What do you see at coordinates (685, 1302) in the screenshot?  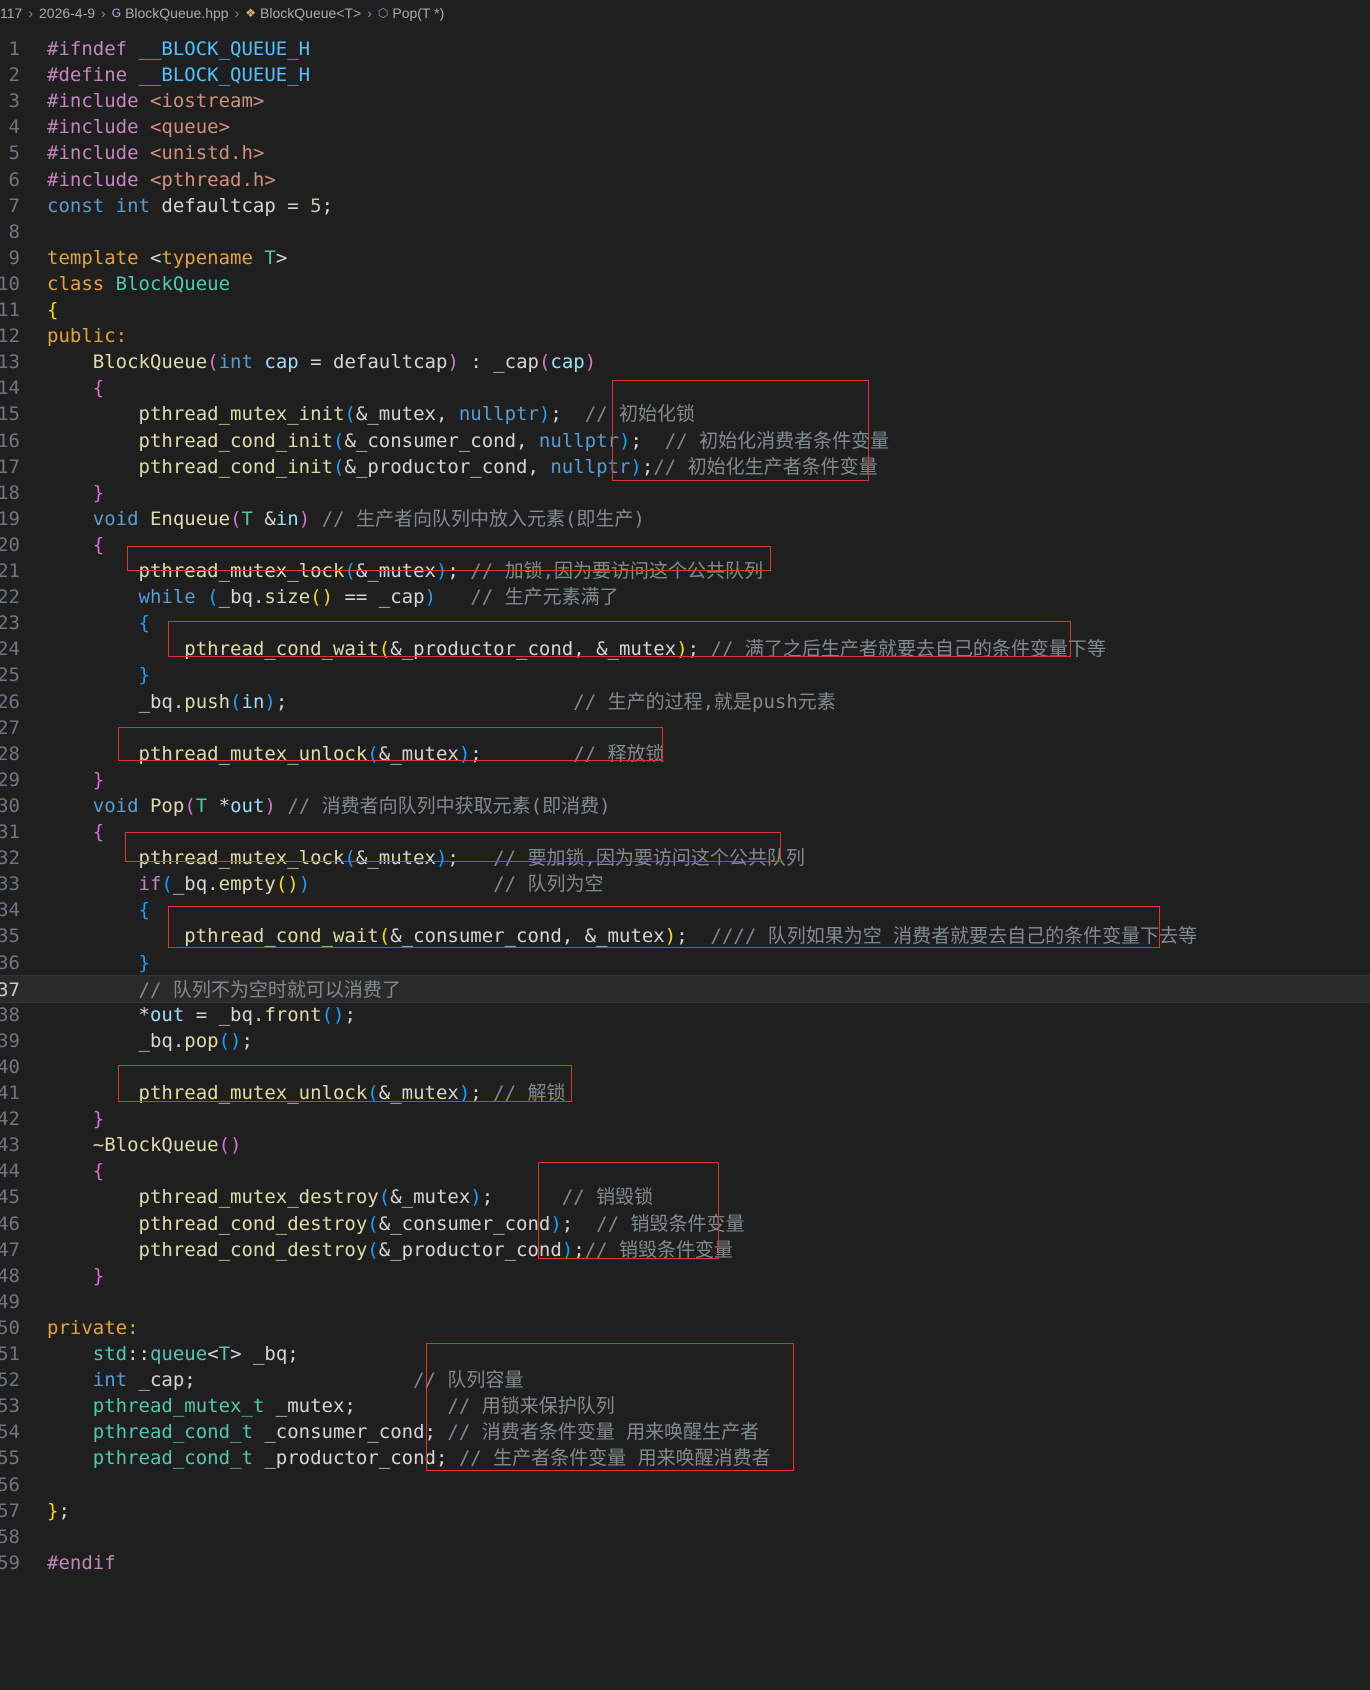 I see `code-line: 49` at bounding box center [685, 1302].